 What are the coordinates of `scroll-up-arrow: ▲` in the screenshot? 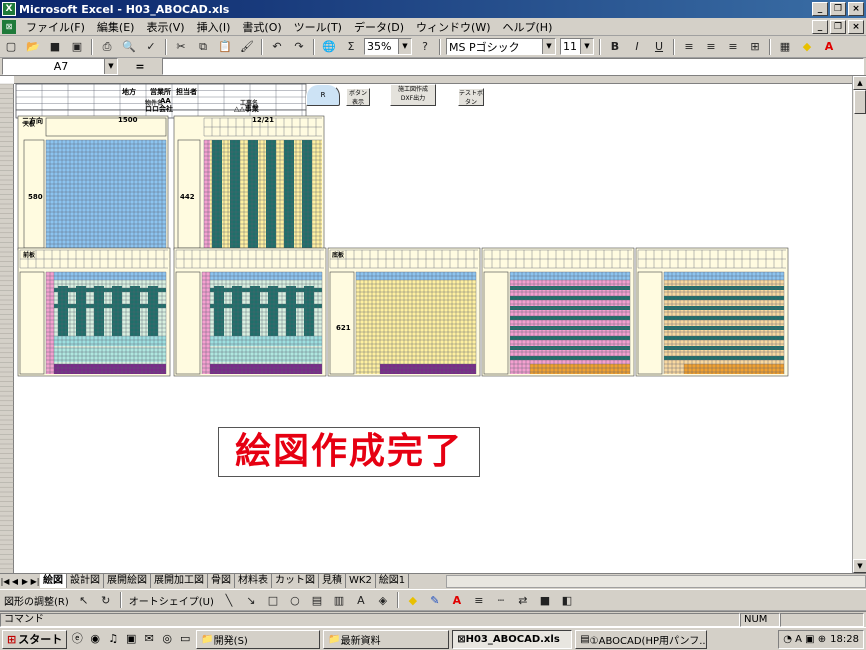 It's located at (859, 83).